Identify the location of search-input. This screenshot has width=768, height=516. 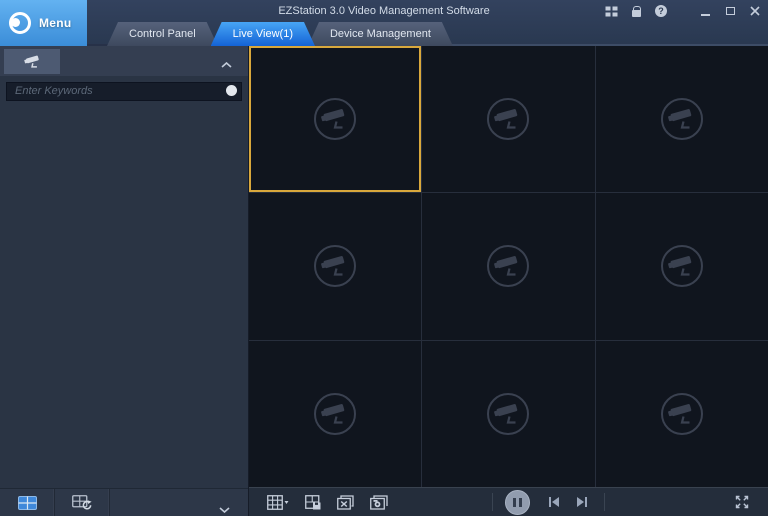
(124, 91).